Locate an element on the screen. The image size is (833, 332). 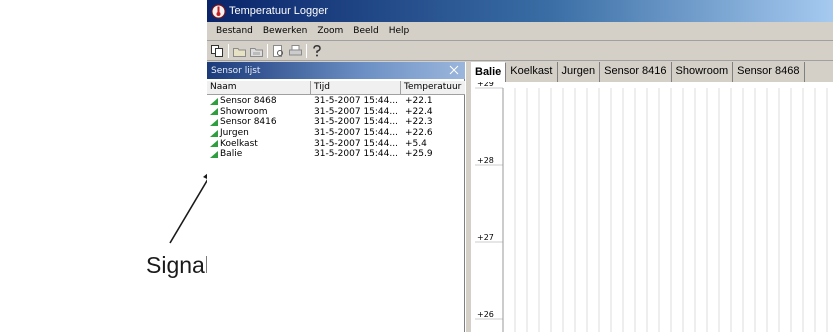
table-row: Jurgen 31-5-2007 15:44... +22.6 is located at coordinates (336, 133).